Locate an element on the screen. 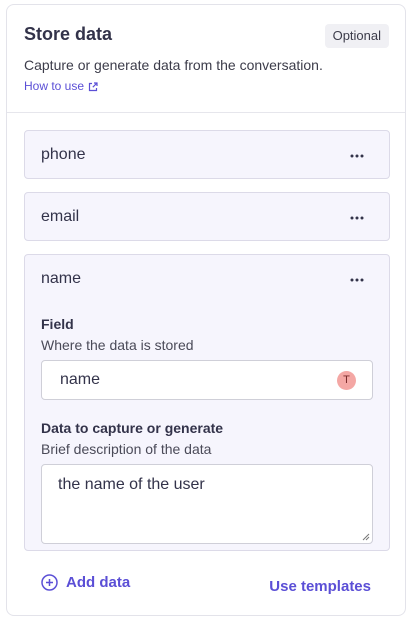 This screenshot has height=620, width=410. resize-handle-icon is located at coordinates (366, 537).